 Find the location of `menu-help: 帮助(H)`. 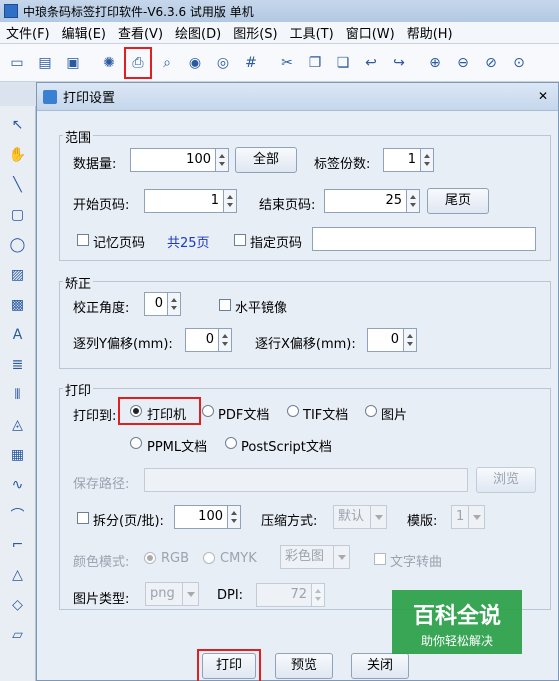

menu-help: 帮助(H) is located at coordinates (430, 32).